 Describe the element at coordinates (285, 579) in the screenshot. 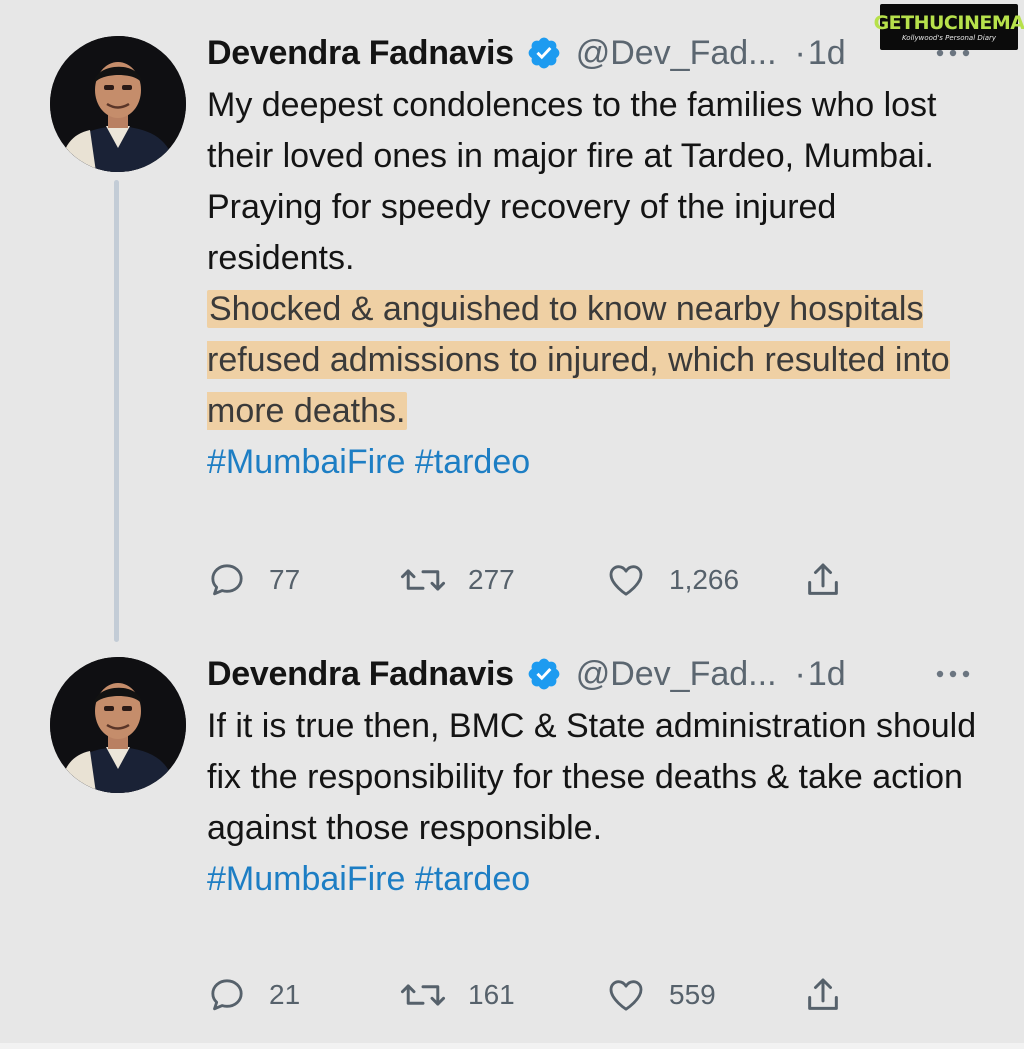

I see `reply-count: 77` at that location.